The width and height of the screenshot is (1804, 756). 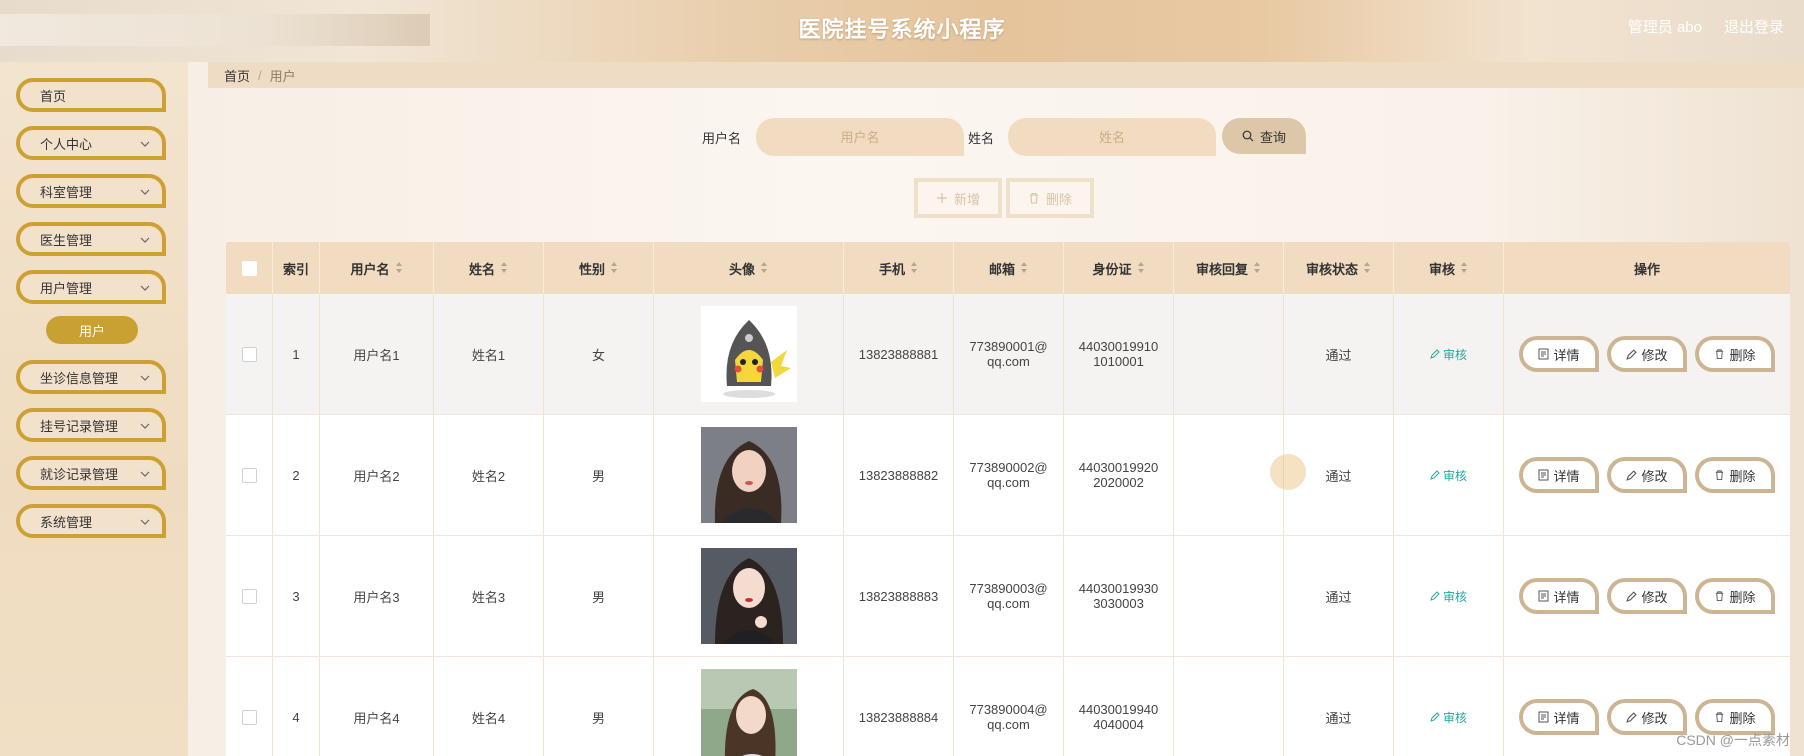 What do you see at coordinates (598, 476) in the screenshot?
I see `cell-gender: 男` at bounding box center [598, 476].